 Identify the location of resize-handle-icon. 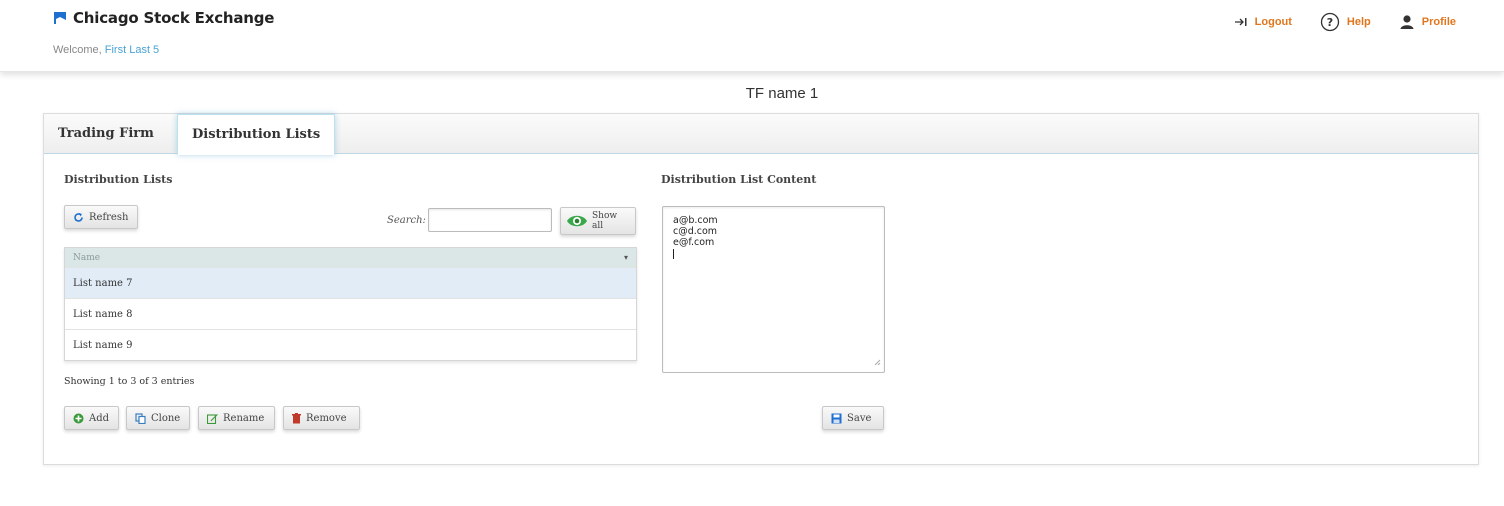
(877, 363).